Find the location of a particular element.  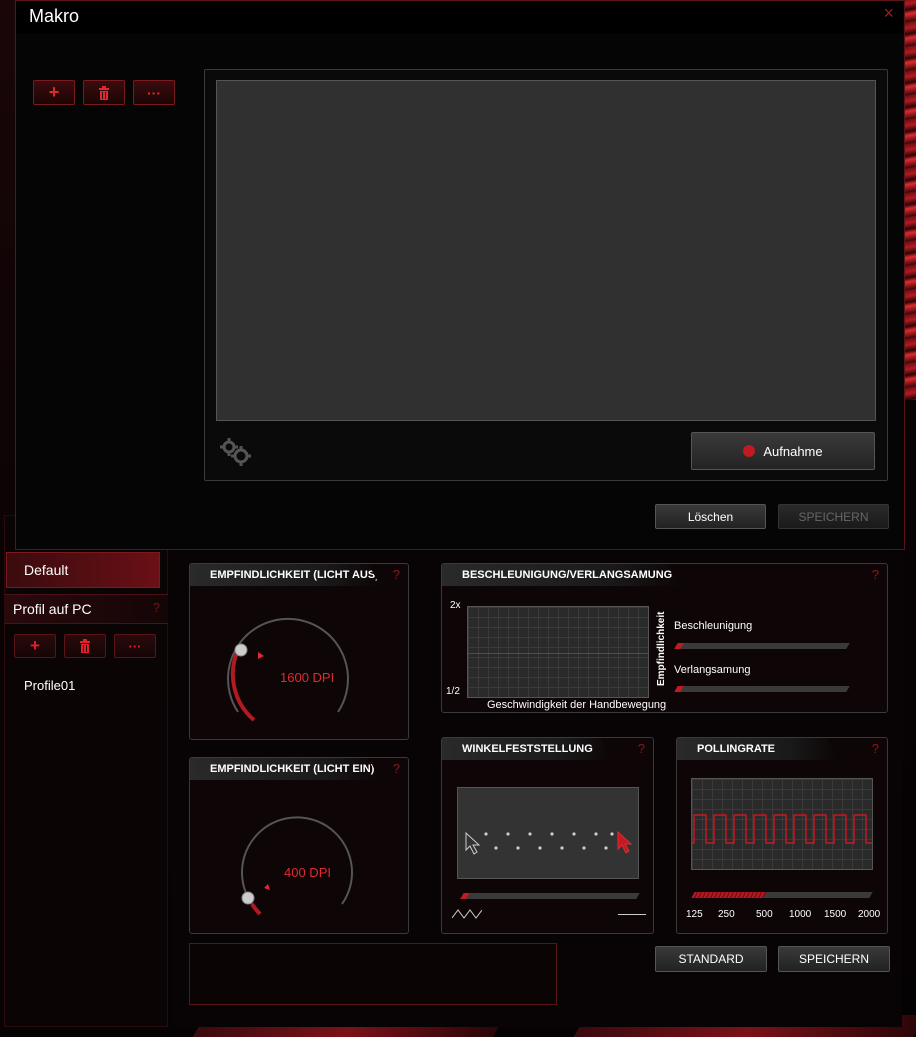

deceleration-slider is located at coordinates (762, 689).